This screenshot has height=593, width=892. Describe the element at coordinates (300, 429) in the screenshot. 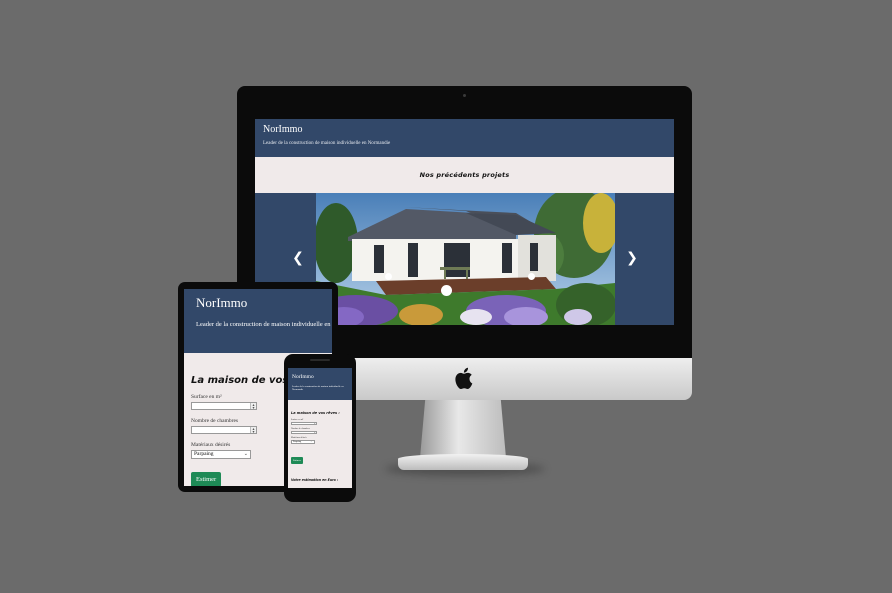

I see `bedrooms-label: Nombre de chambres` at that location.